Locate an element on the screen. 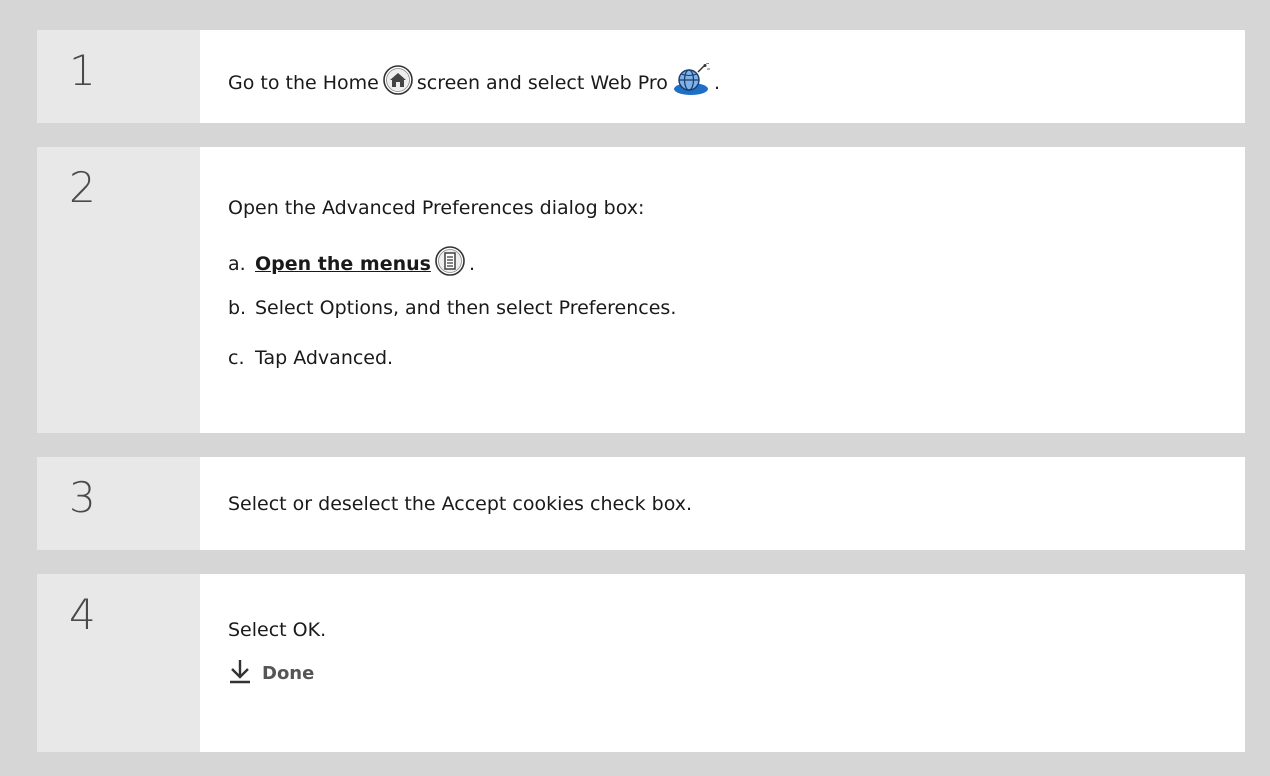 The image size is (1270, 776). menu-icon is located at coordinates (450, 263).